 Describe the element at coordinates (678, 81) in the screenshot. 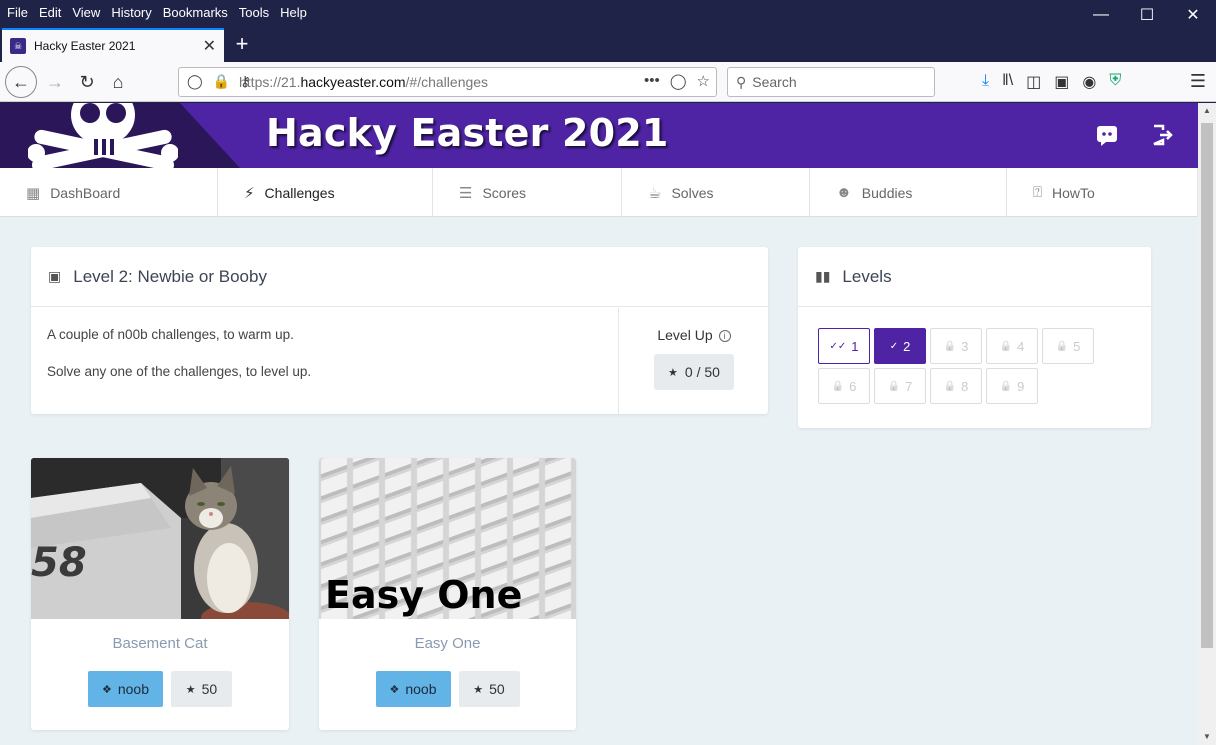

I see `pocket-icon: ◯` at that location.